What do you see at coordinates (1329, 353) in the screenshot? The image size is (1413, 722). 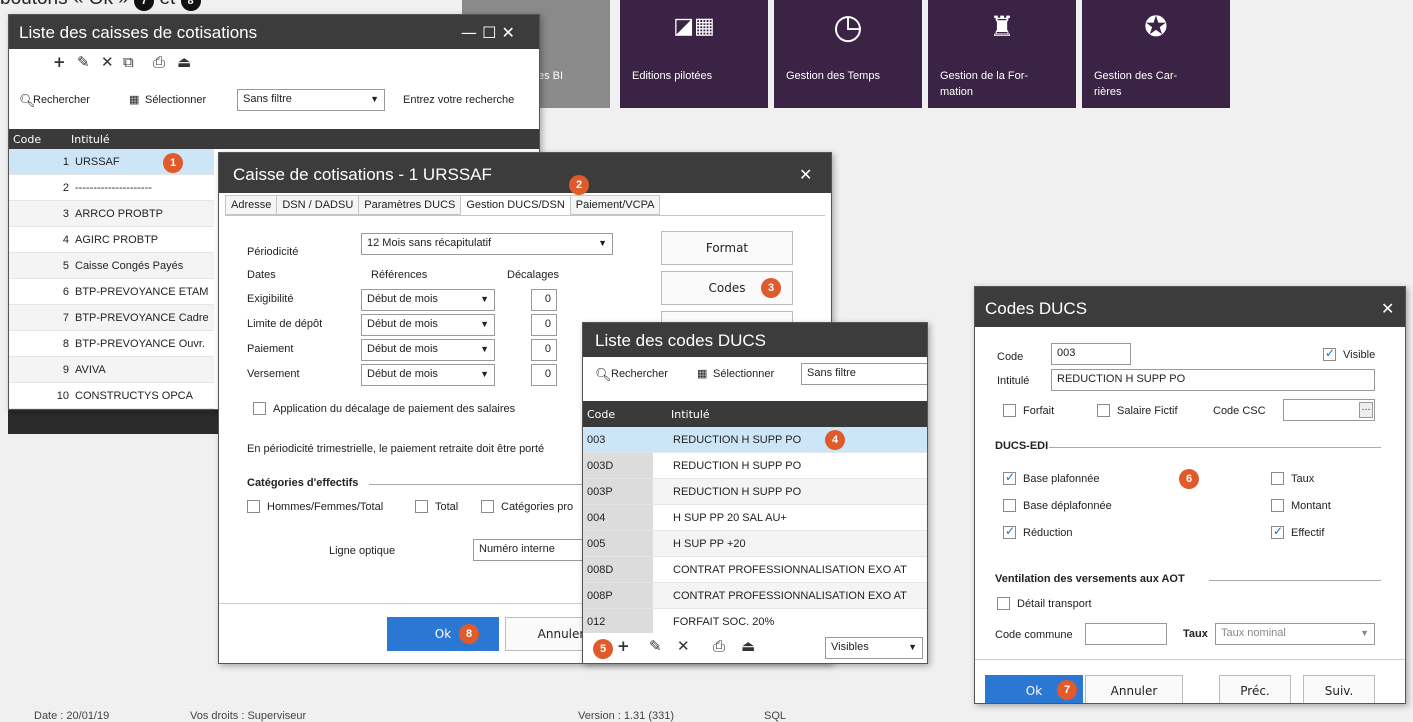 I see `visible-checkbox` at bounding box center [1329, 353].